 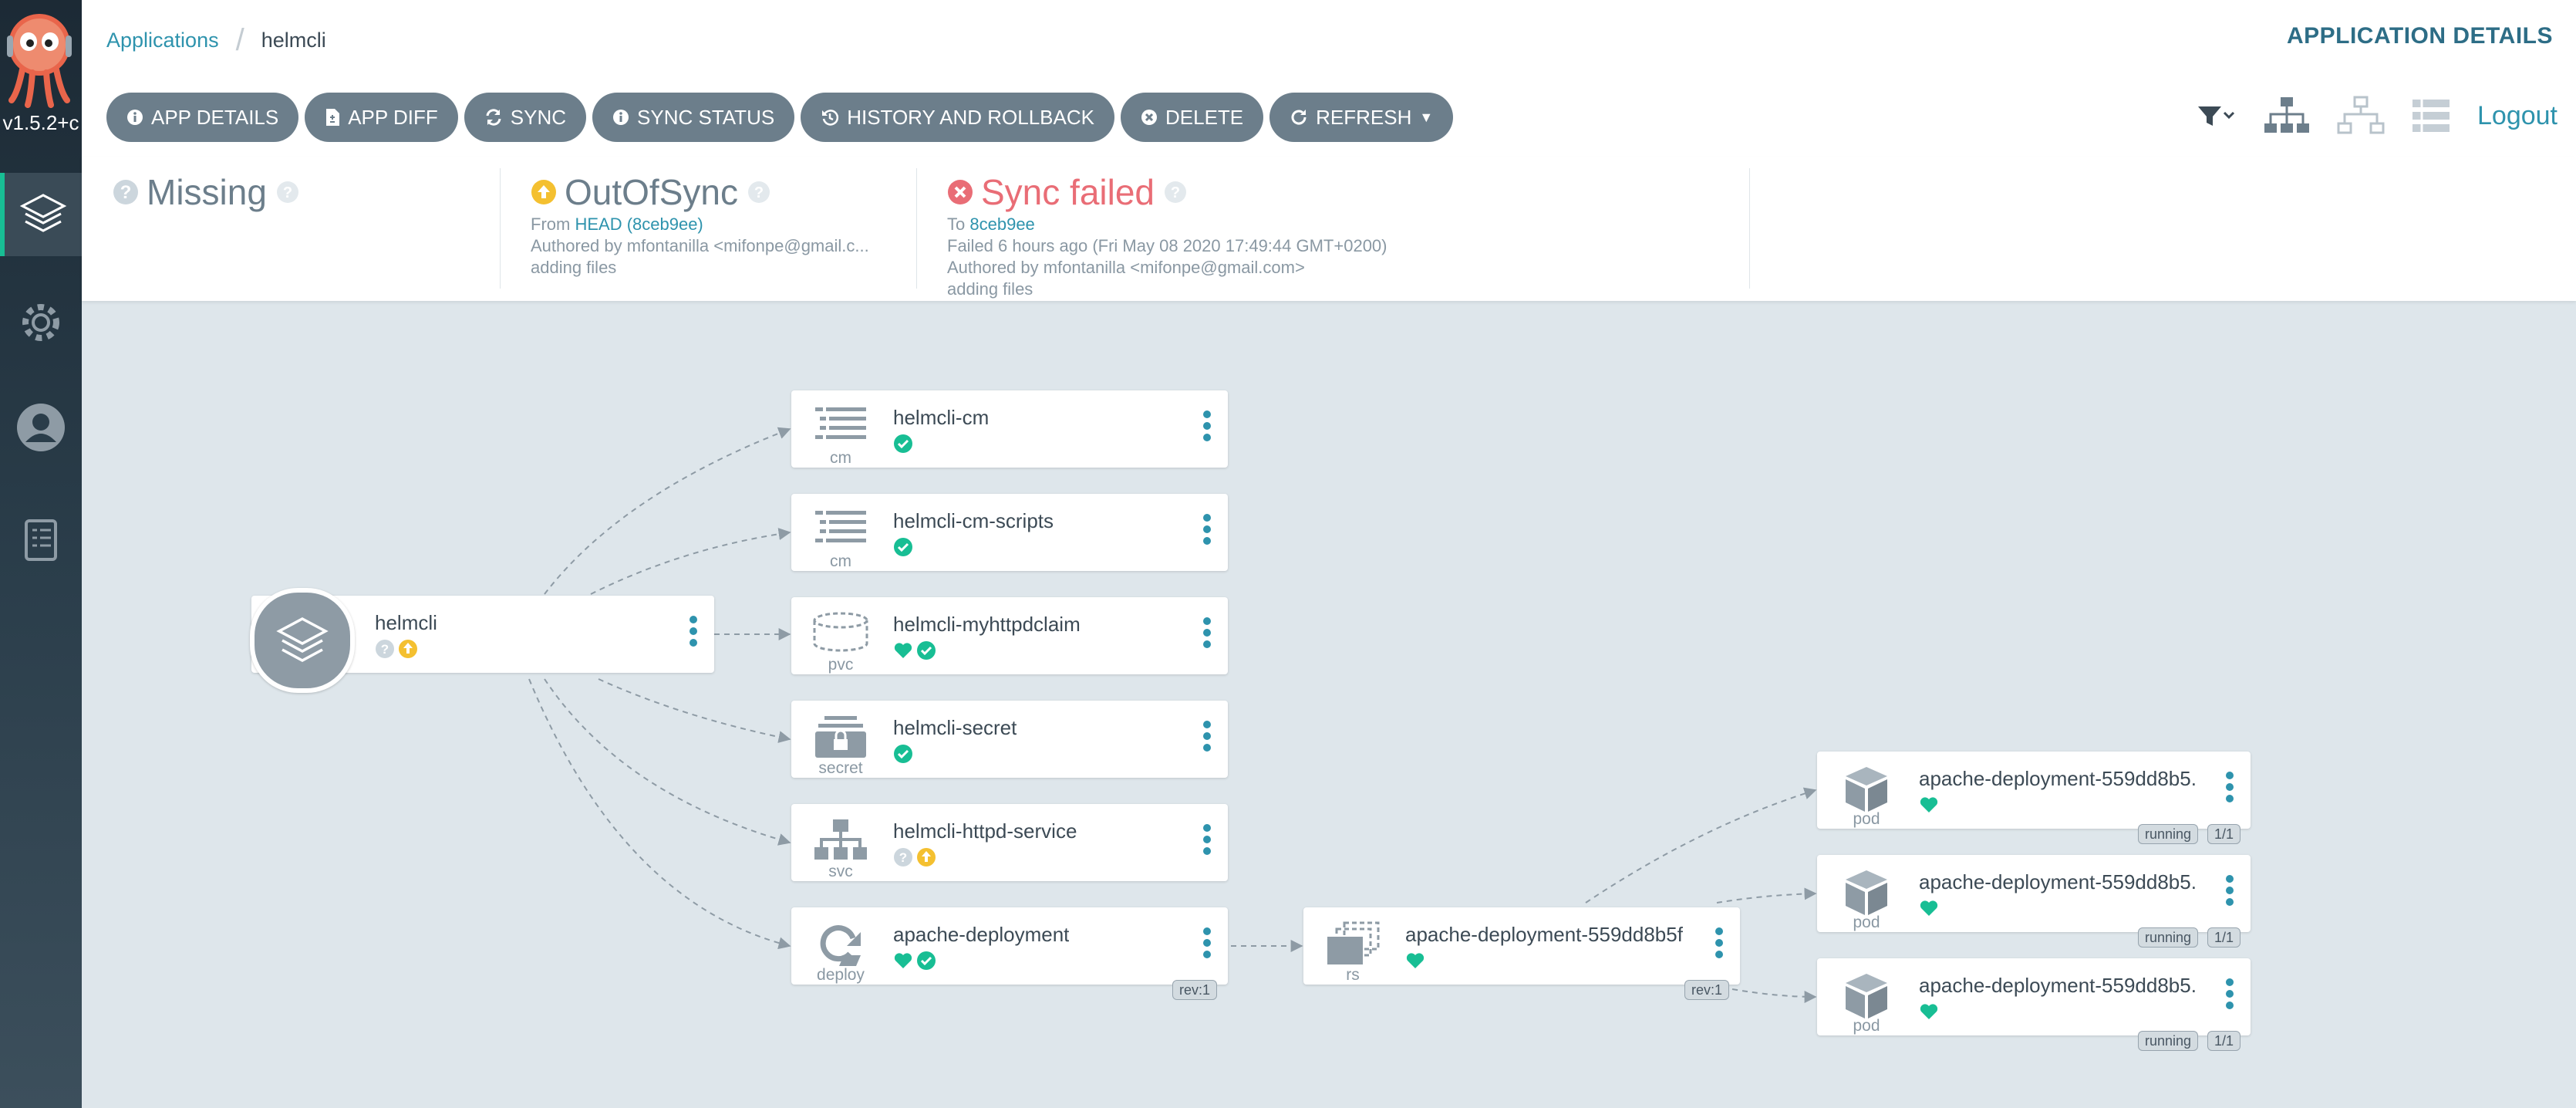 I want to click on resource-node-apache-deployment: deploy apache-deployment, so click(x=1009, y=946).